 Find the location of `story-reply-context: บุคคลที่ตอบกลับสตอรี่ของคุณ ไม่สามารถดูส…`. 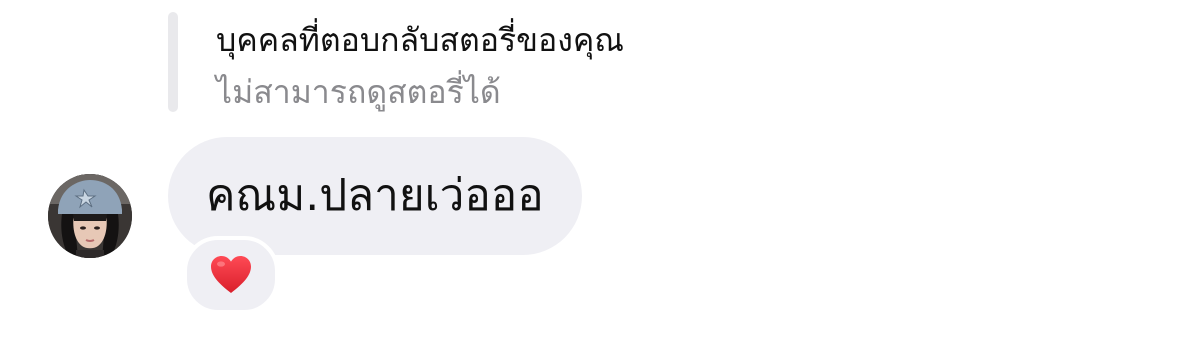

story-reply-context: บุคคลที่ตอบกลับสตอรี่ของคุณ ไม่สามารถดูส… is located at coordinates (468, 62).